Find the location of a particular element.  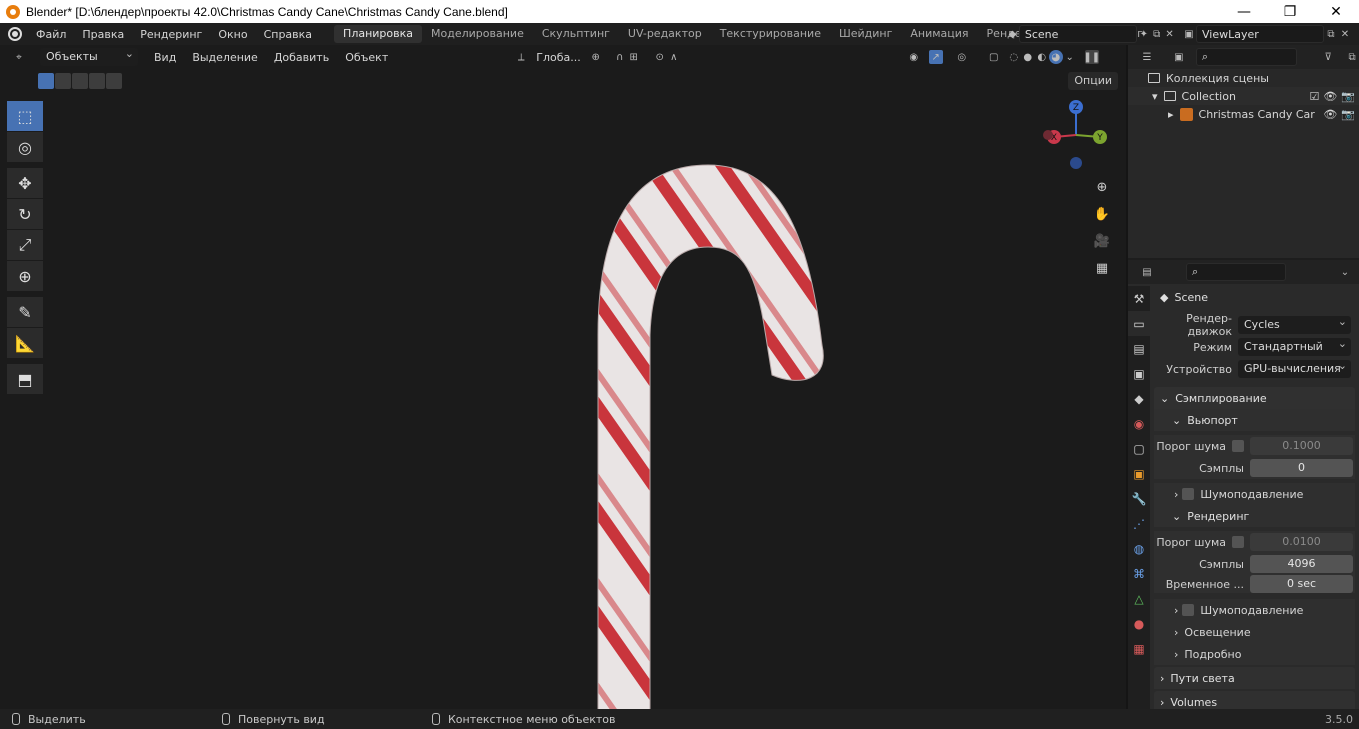

tab-animation: Анимация is located at coordinates (939, 34).